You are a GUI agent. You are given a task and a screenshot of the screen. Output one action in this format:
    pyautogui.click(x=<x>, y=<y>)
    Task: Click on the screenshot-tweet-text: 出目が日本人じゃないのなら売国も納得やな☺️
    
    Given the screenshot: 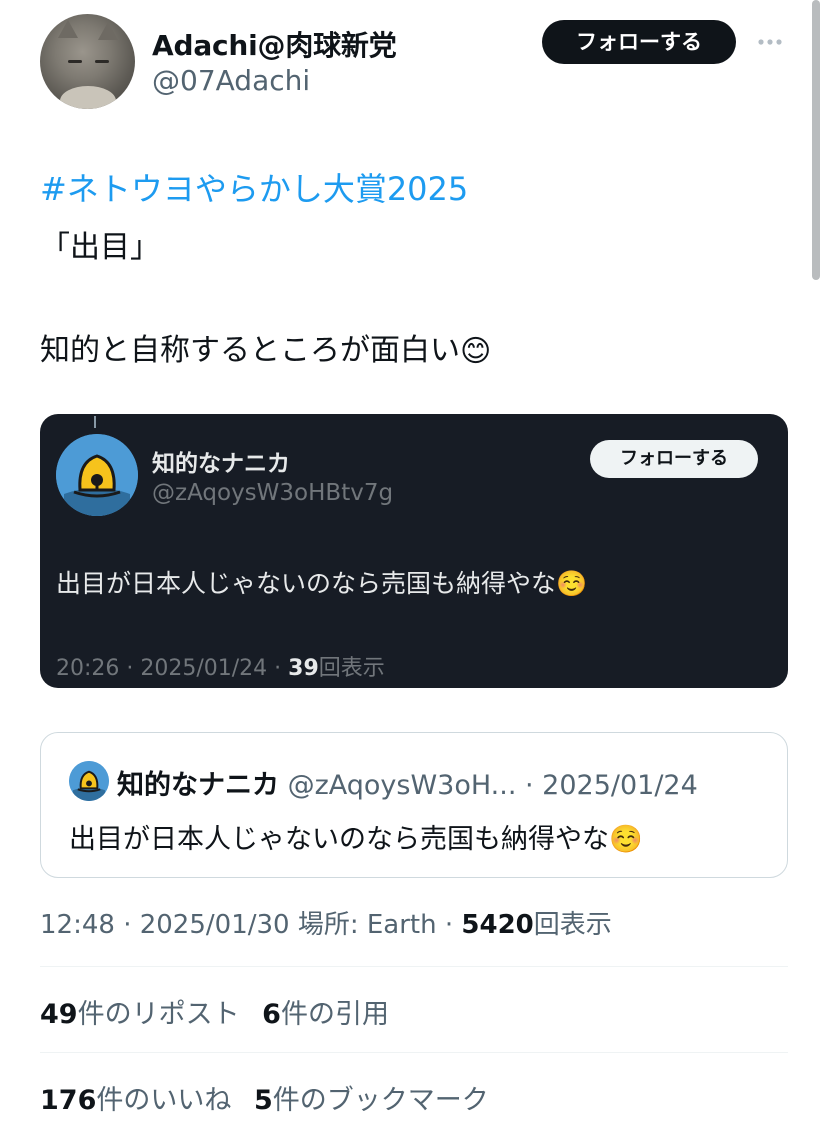 What is the action you would take?
    pyautogui.click(x=321, y=582)
    